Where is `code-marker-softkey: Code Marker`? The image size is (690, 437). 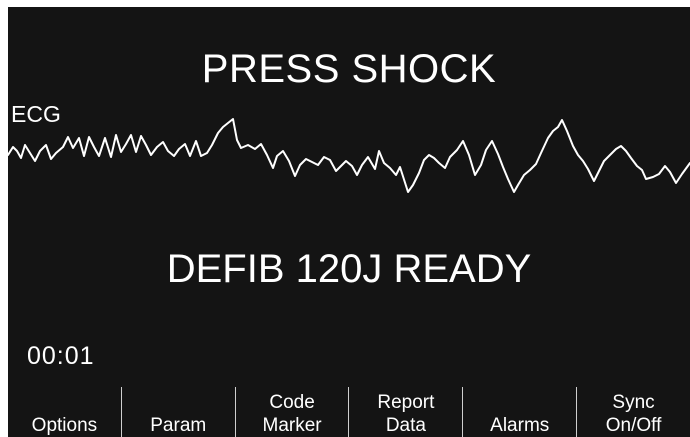 code-marker-softkey: Code Marker is located at coordinates (291, 412).